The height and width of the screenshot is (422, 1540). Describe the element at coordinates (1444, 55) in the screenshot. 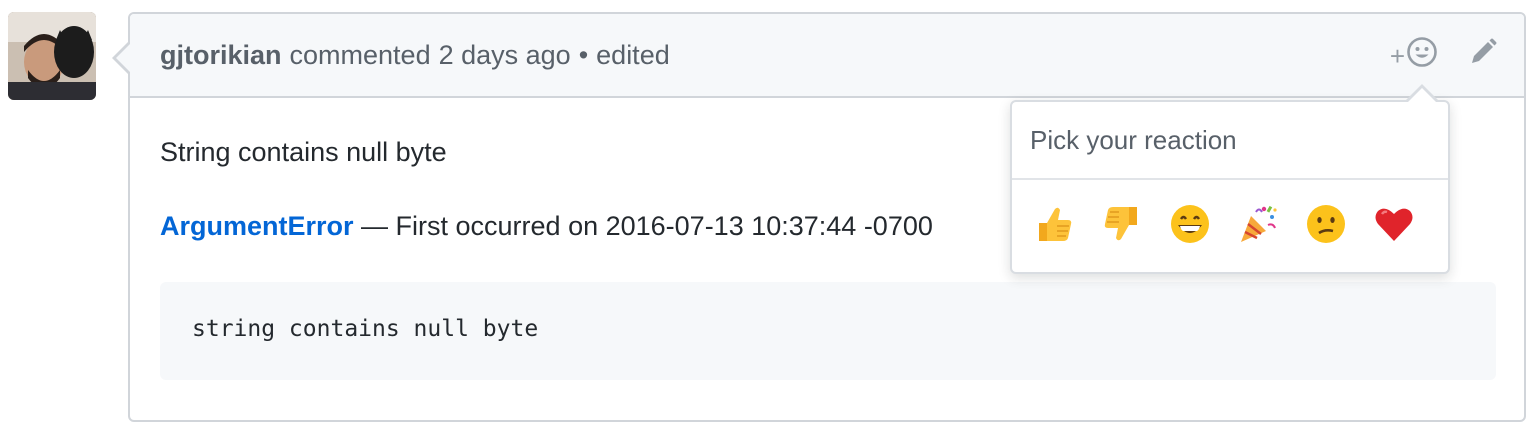

I see `header-actions: +` at that location.